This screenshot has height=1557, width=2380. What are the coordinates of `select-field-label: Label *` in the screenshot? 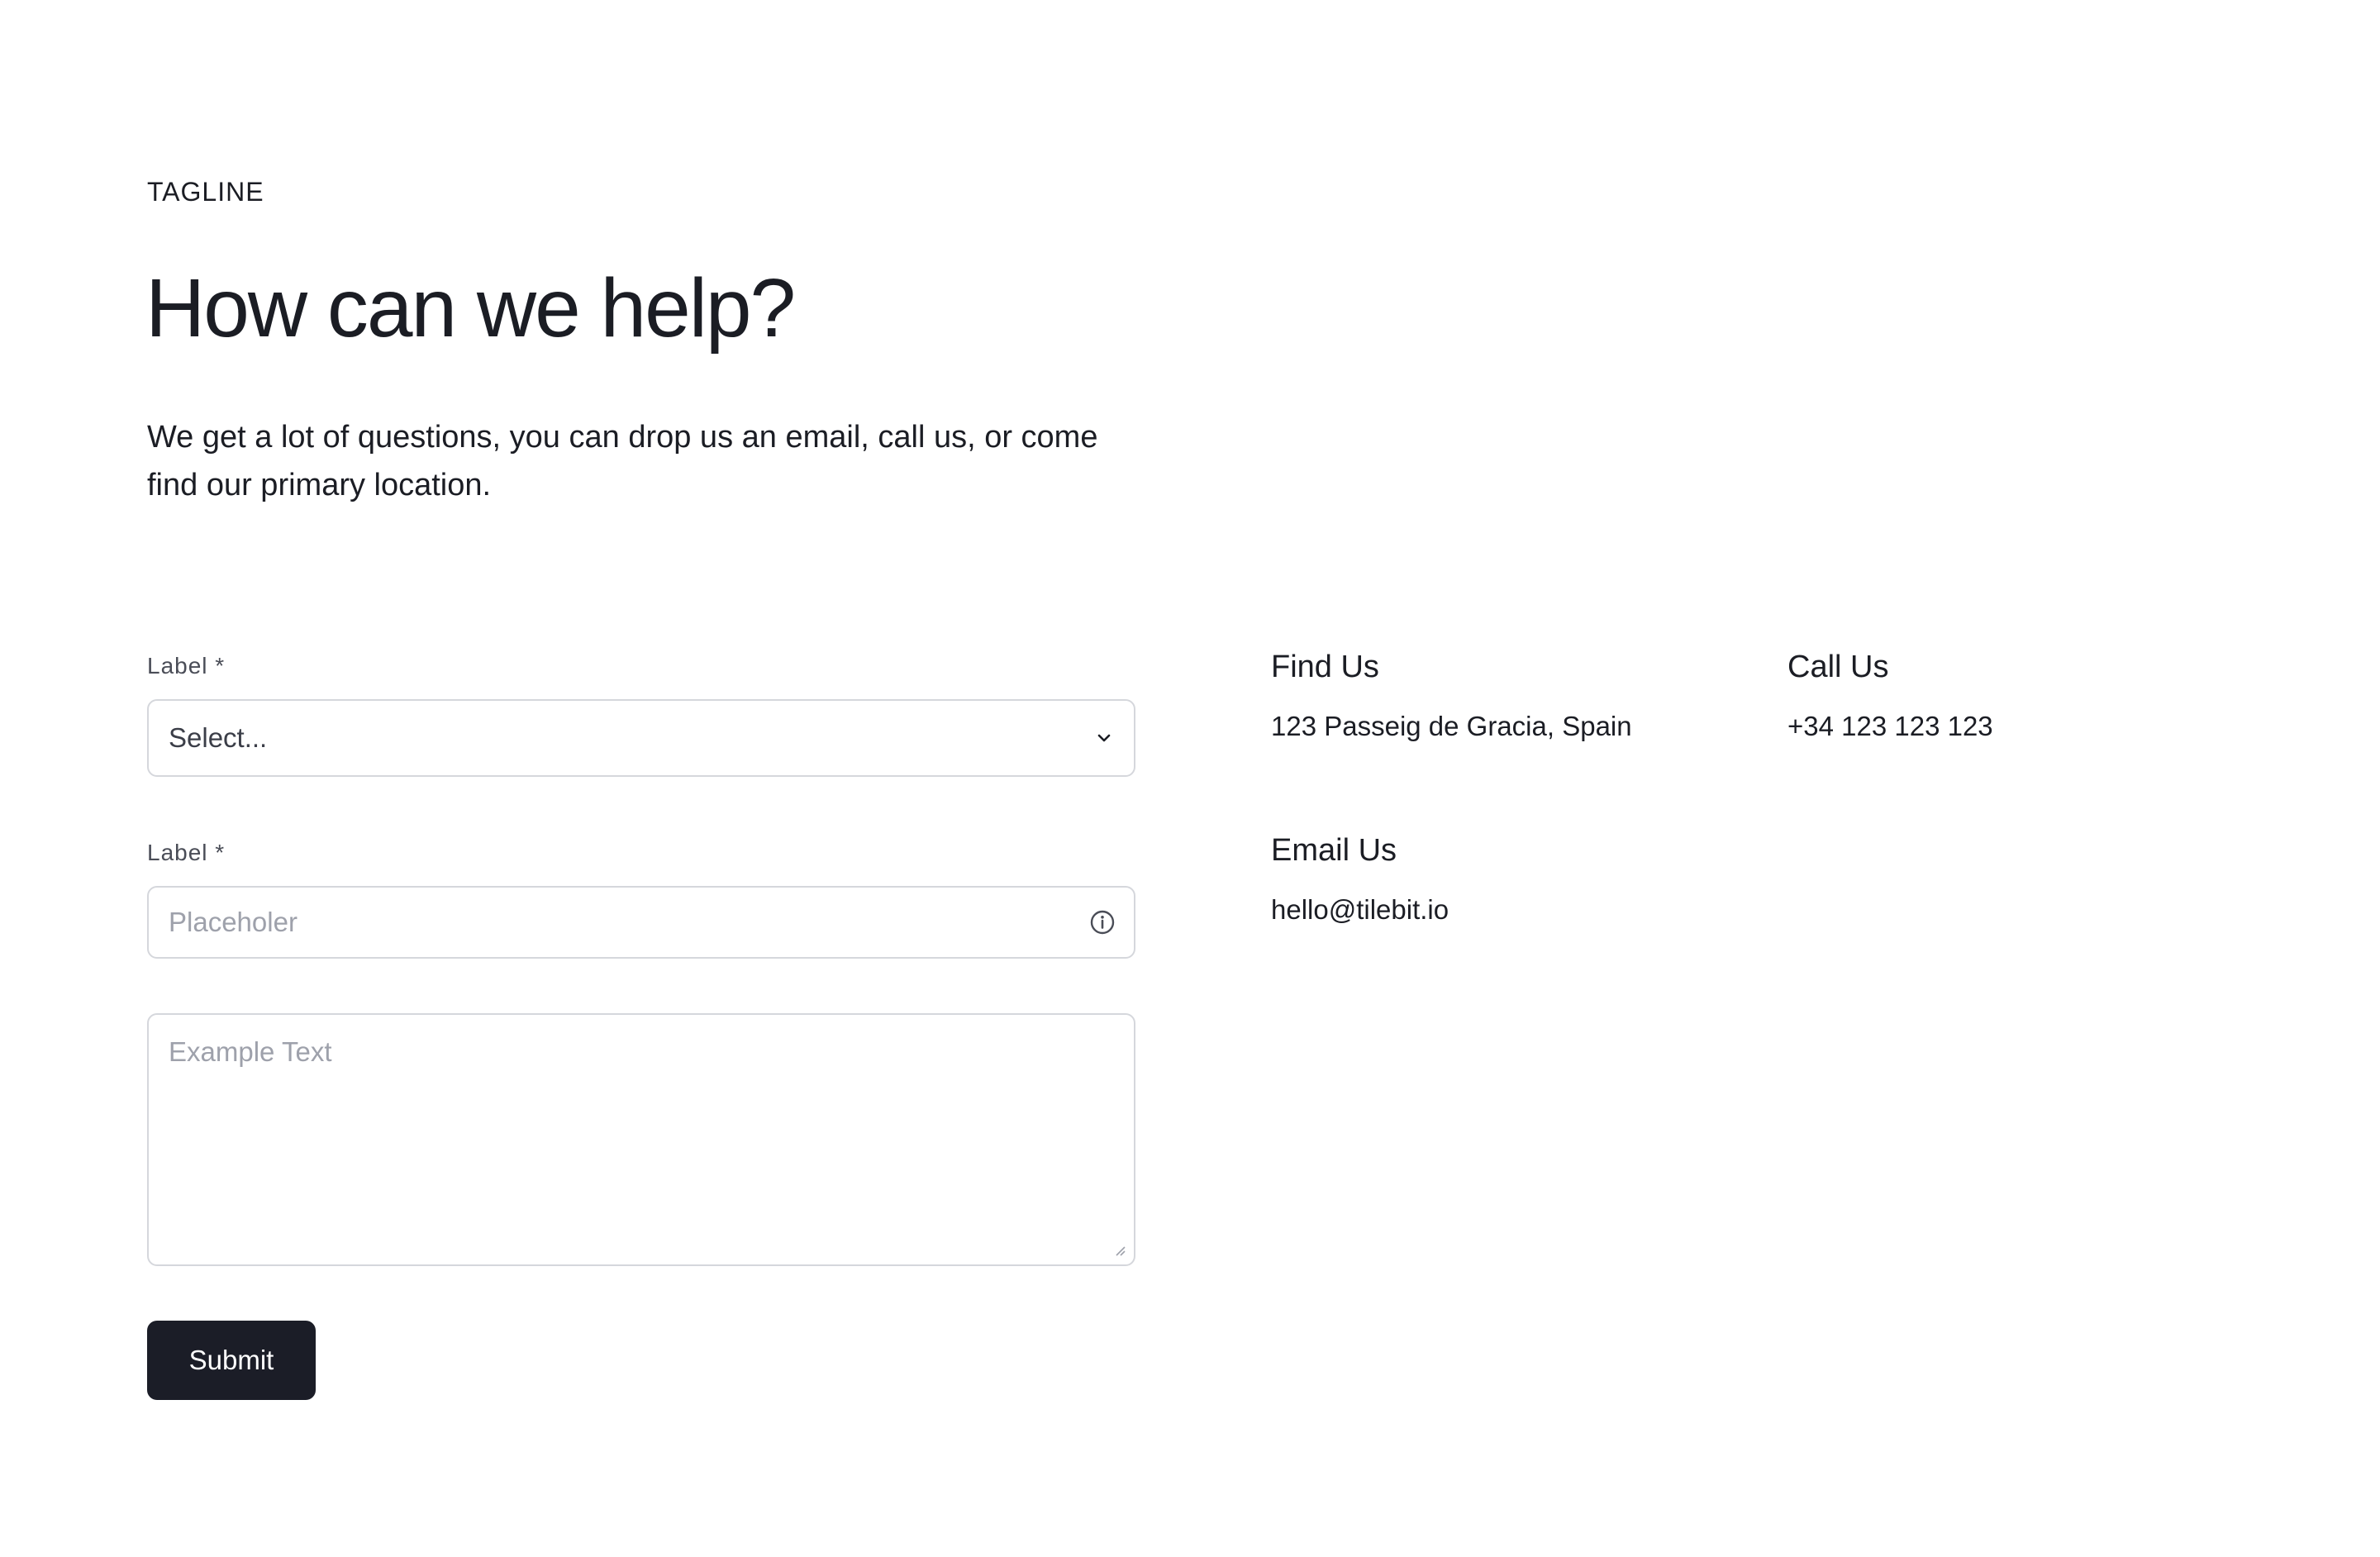 It's located at (186, 666).